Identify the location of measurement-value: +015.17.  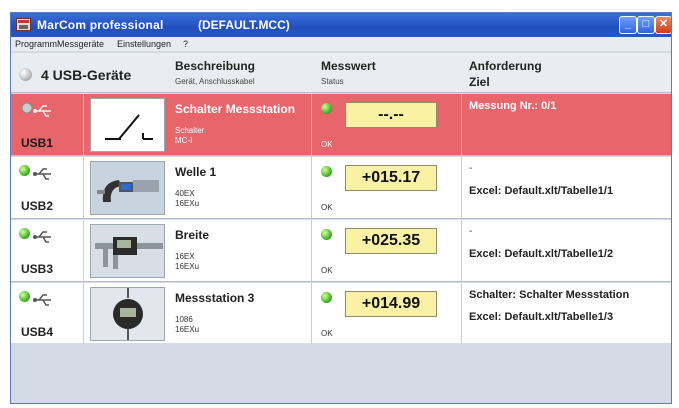
(391, 178).